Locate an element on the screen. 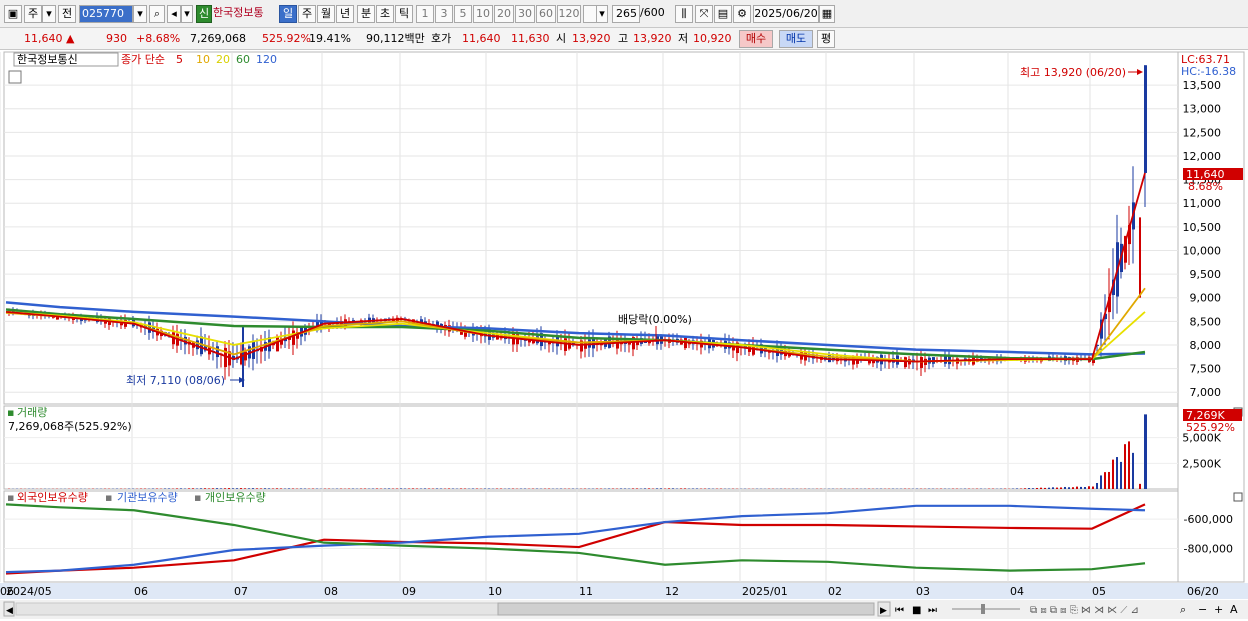 Image resolution: width=1248 pixels, height=621 pixels. price-tick-label: 10,500 is located at coordinates (1202, 227).